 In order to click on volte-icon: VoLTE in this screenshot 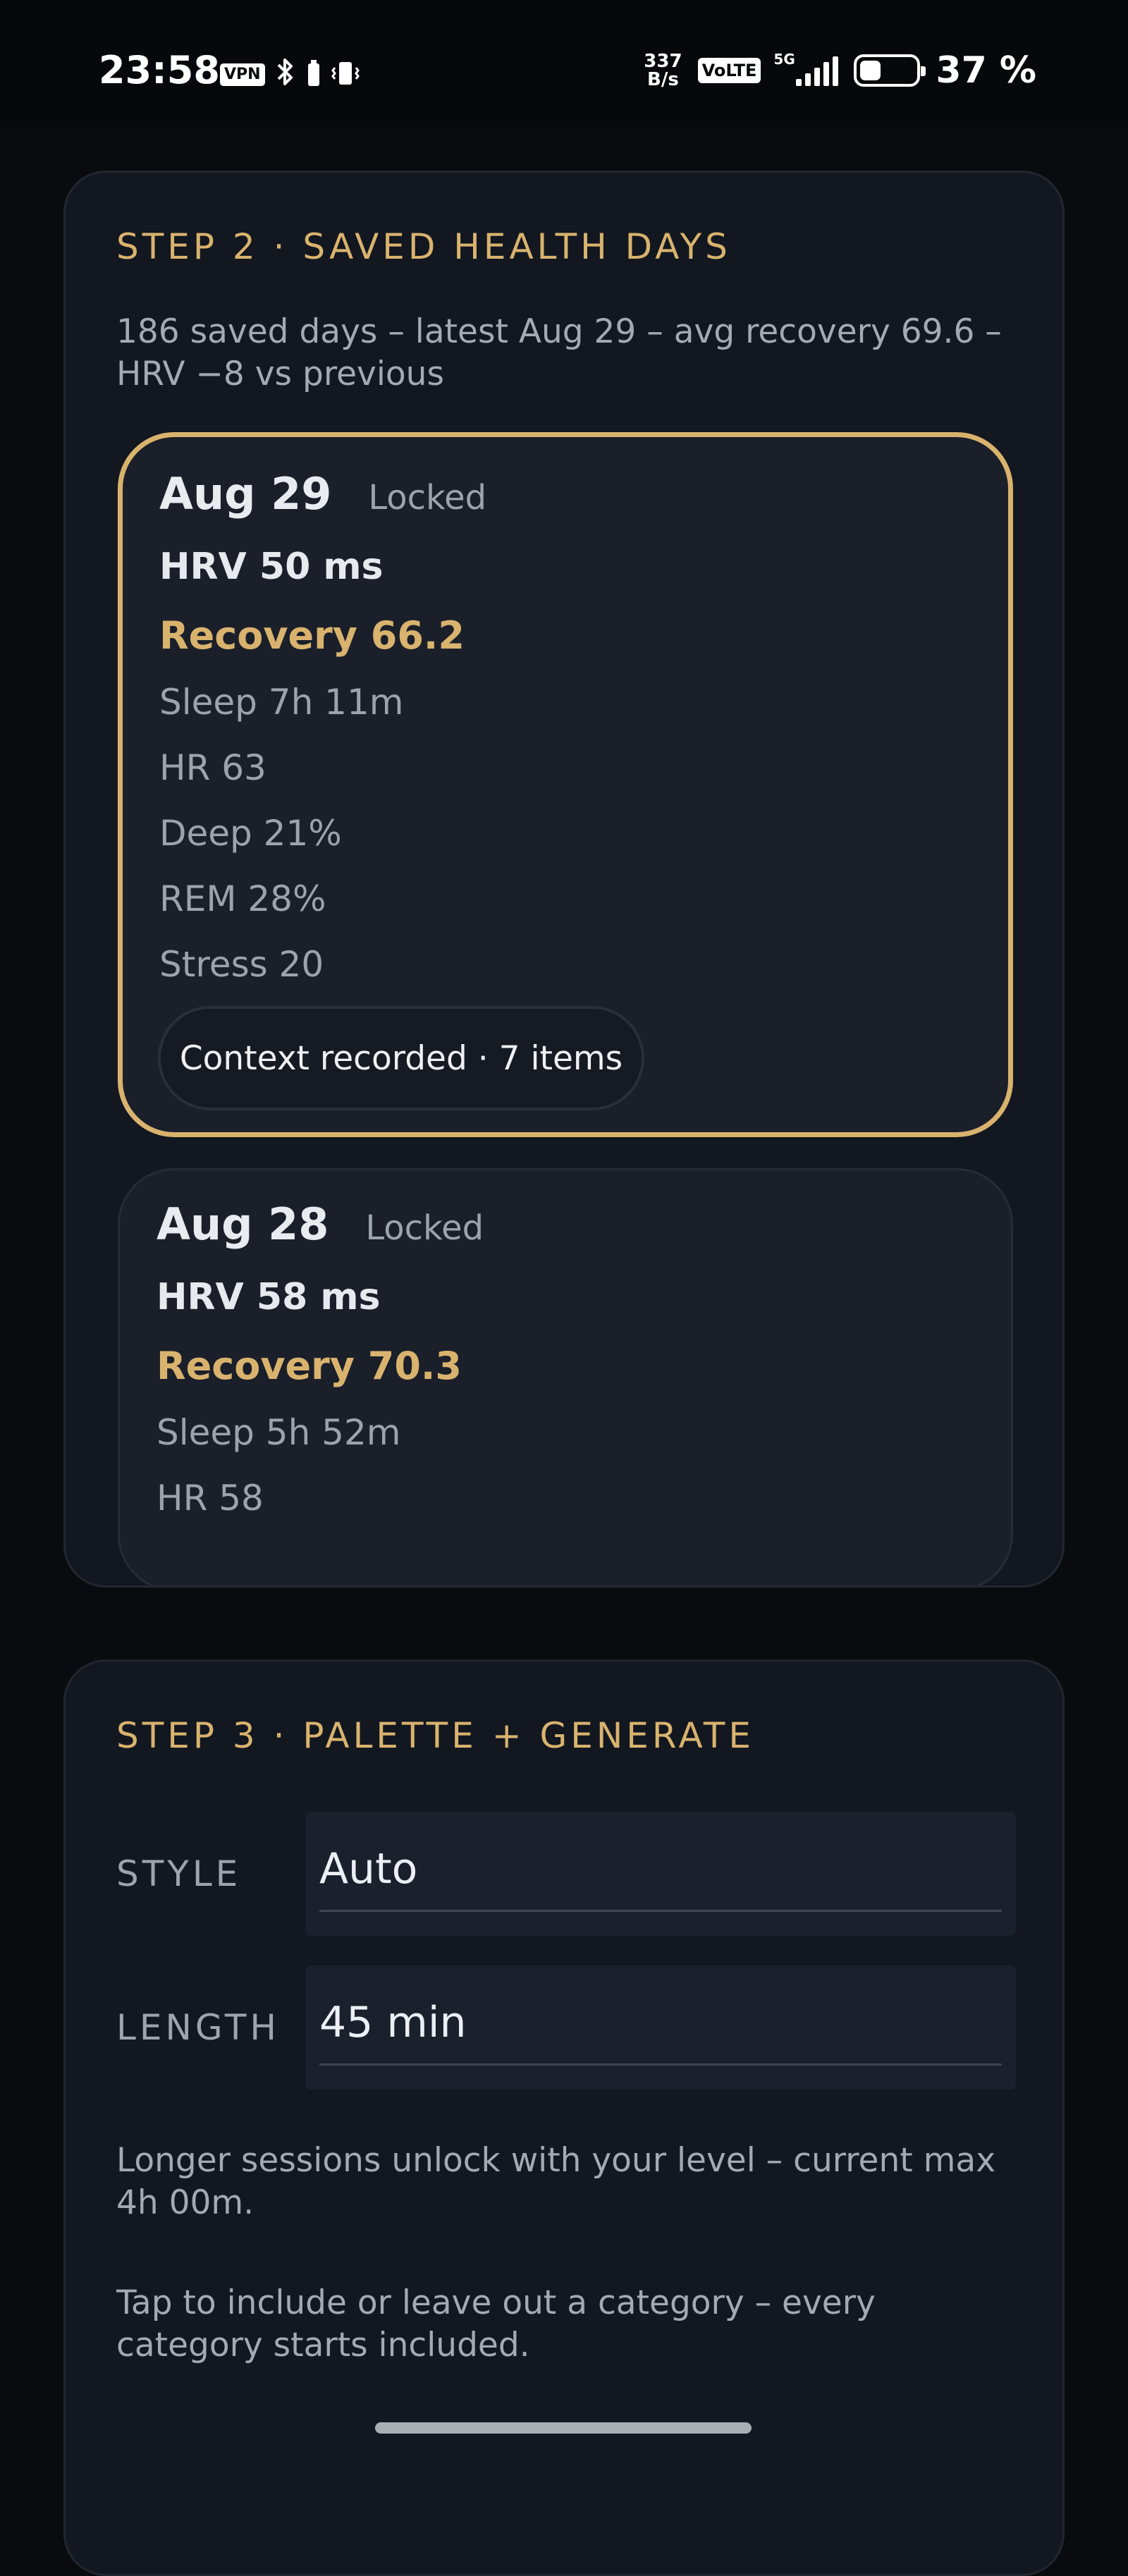, I will do `click(729, 70)`.